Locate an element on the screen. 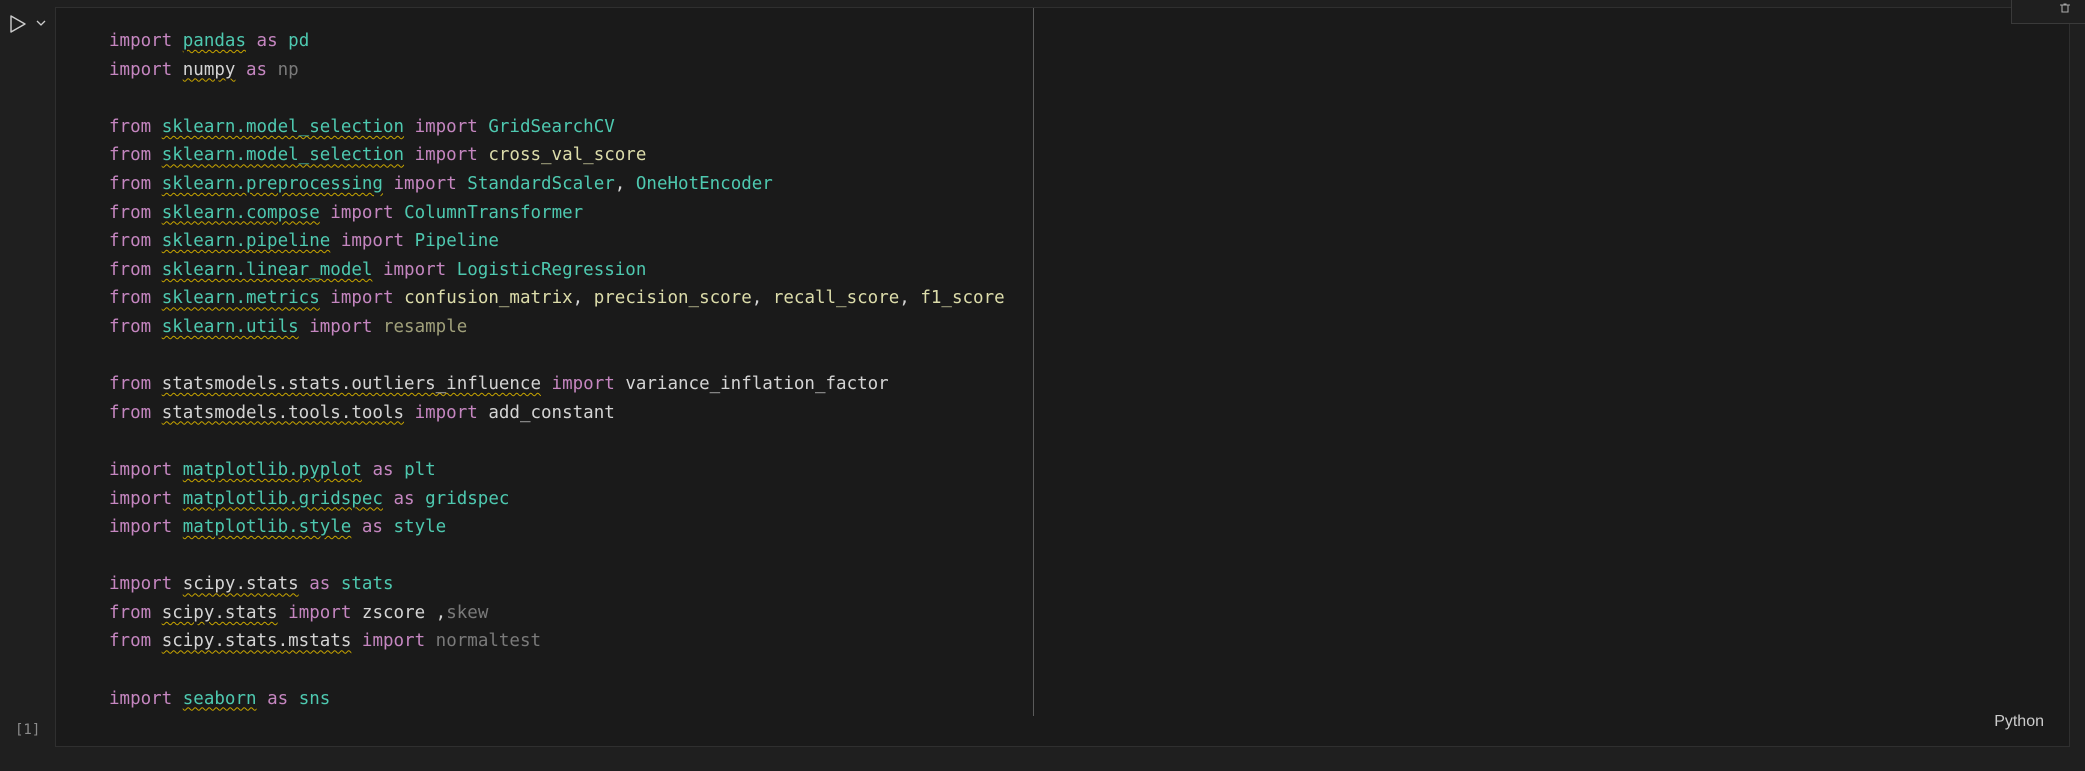 This screenshot has height=771, width=2085. code-token: gridspec is located at coordinates (467, 498).